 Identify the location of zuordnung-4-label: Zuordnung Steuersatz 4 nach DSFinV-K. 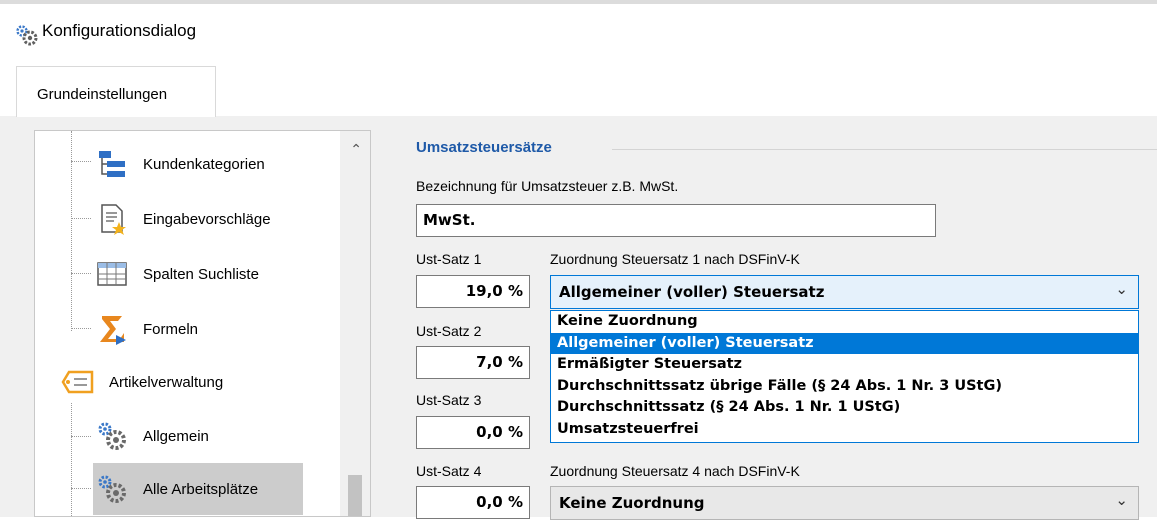
(675, 471).